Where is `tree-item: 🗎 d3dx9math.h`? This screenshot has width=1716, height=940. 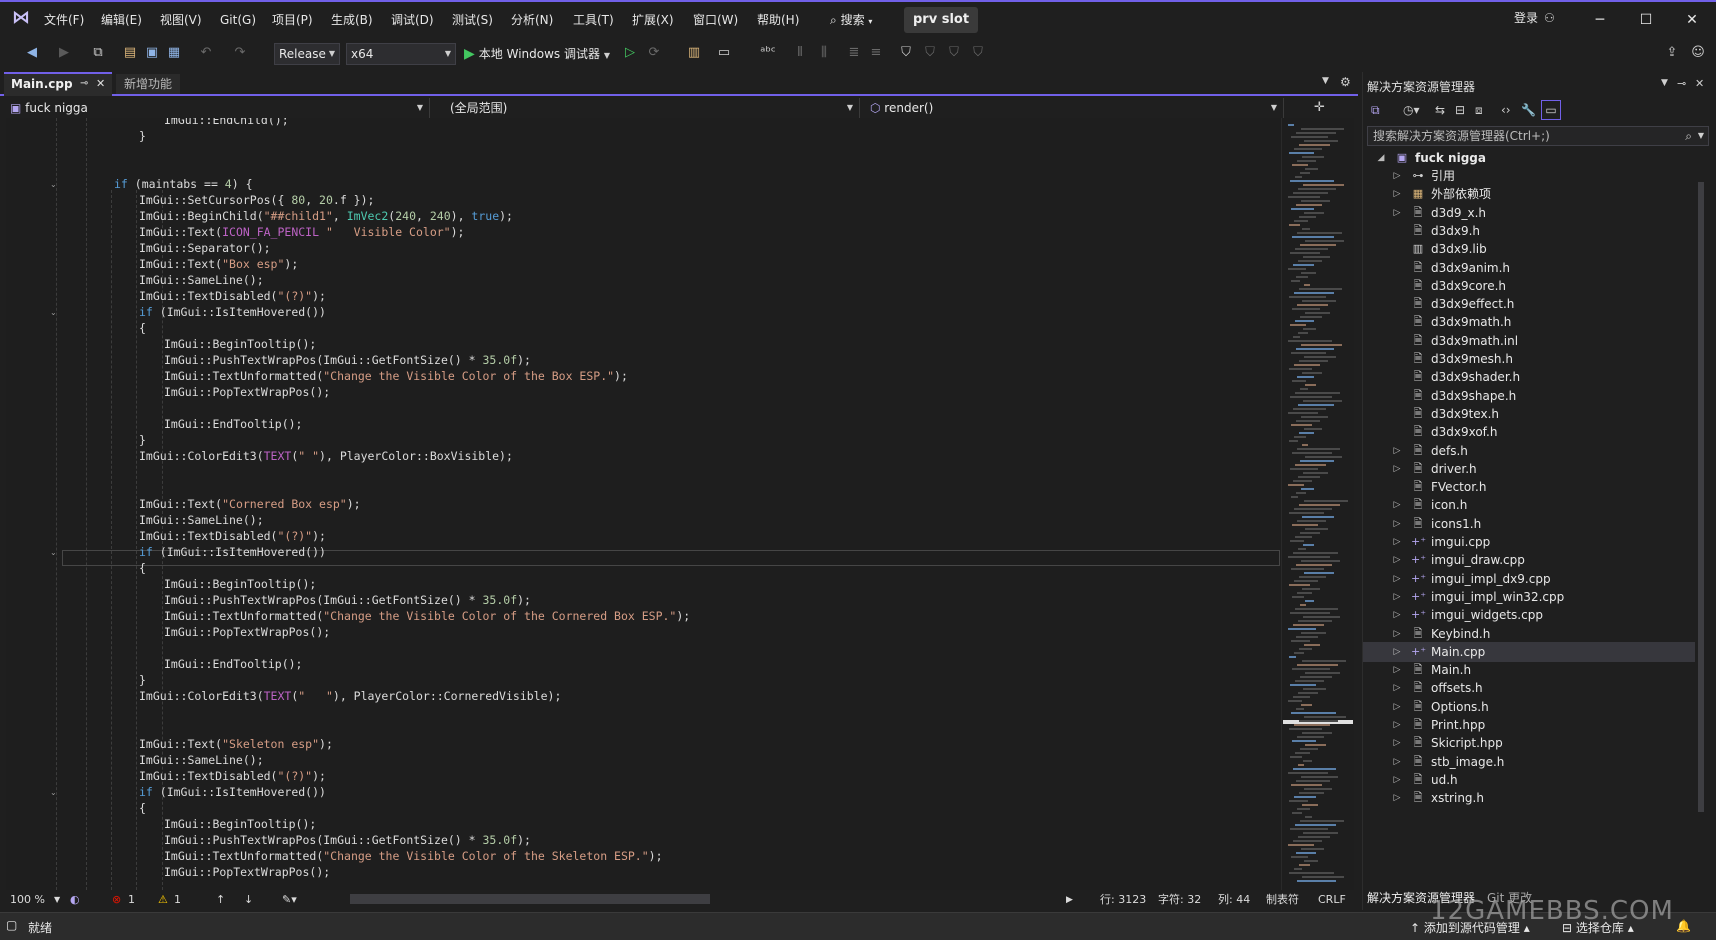
tree-item: 🗎 d3dx9math.h is located at coordinates (1533, 322).